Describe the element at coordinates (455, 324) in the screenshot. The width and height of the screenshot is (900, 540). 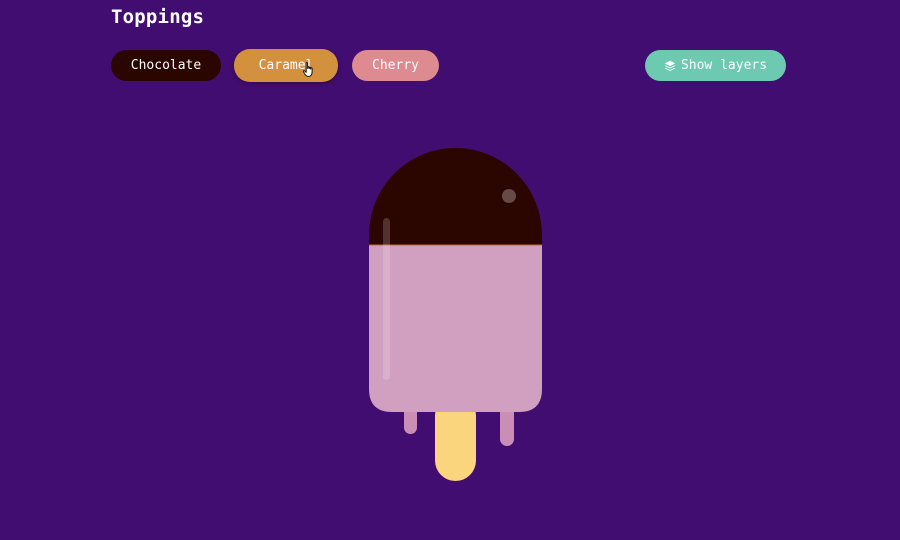
I see `ice-cream-body` at that location.